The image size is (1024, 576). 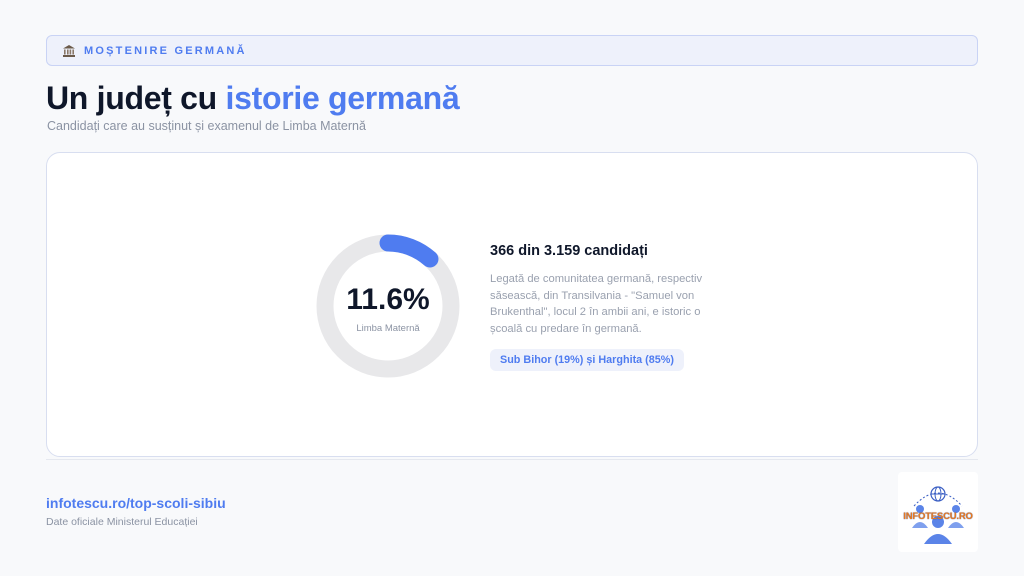 What do you see at coordinates (587, 360) in the screenshot?
I see `comparison-badge: Sub Bihor (19%) și Harghita (85%)` at bounding box center [587, 360].